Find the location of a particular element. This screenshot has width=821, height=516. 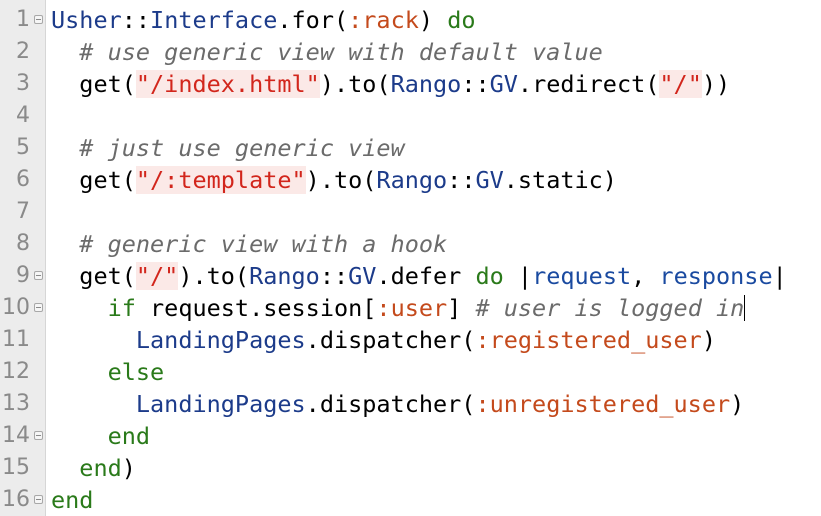

gutter-row: 9 is located at coordinates (22, 276).